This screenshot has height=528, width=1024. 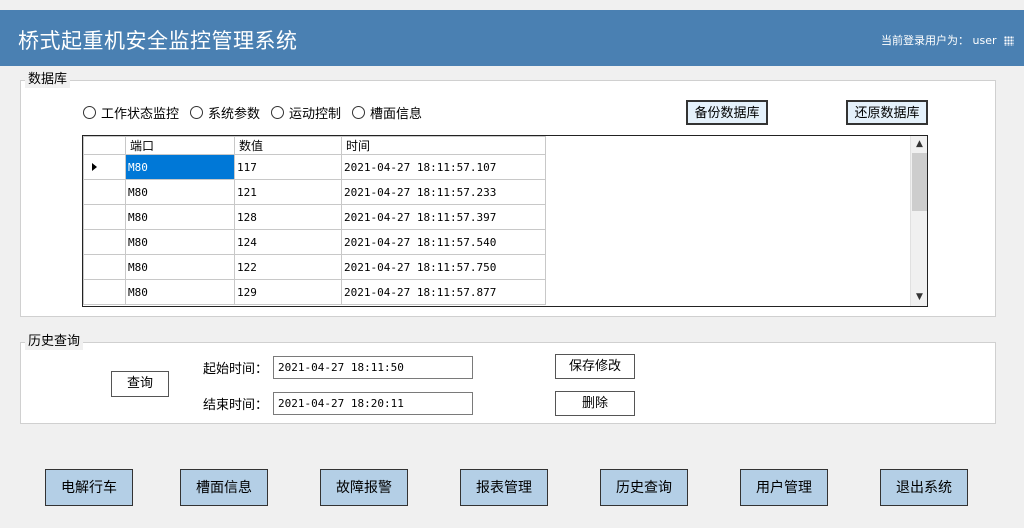 I want to click on cell-time: 2021-04-27 18:11:57.750, so click(x=443, y=267).